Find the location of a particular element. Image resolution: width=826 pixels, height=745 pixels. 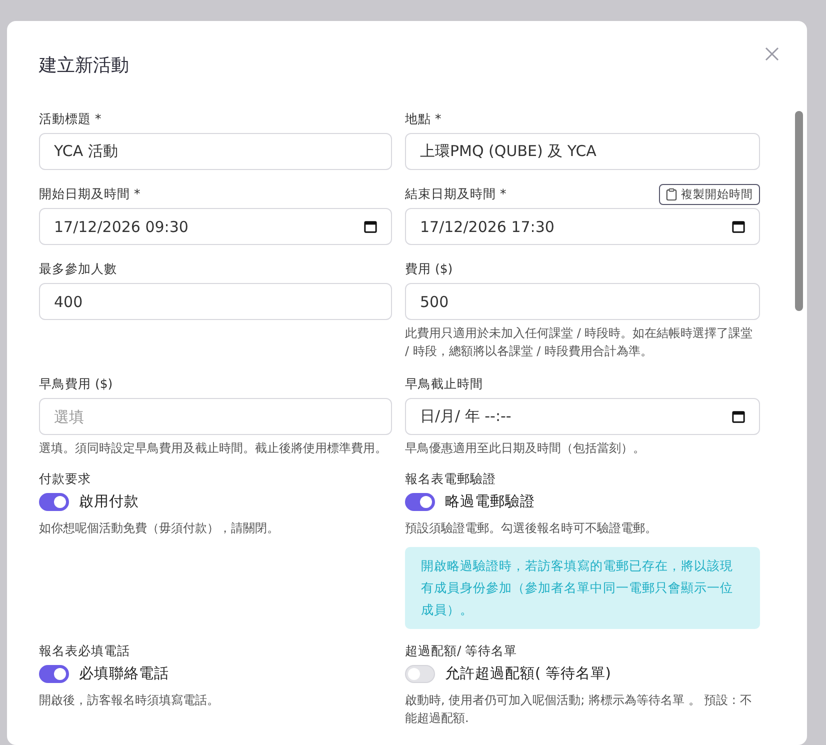

field-label: 活動標題 * is located at coordinates (70, 119).